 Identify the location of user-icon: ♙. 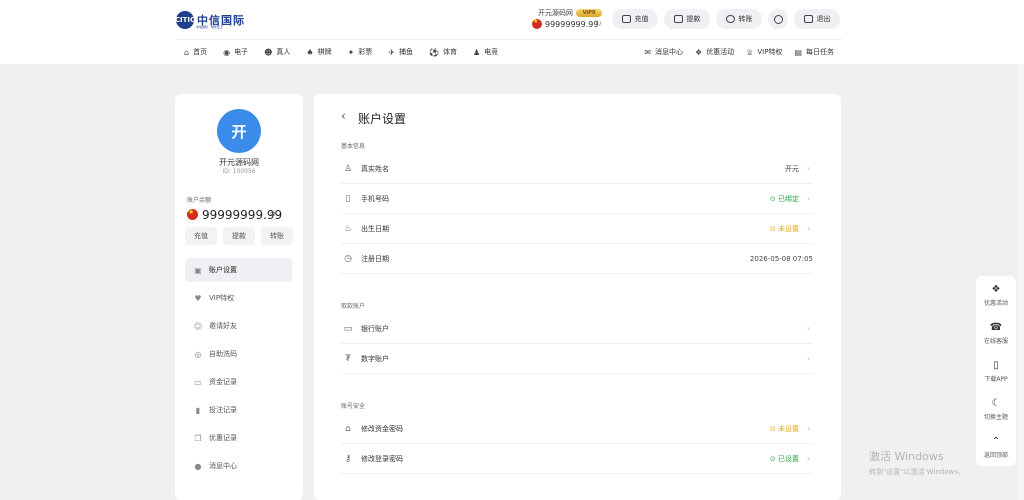
(348, 168).